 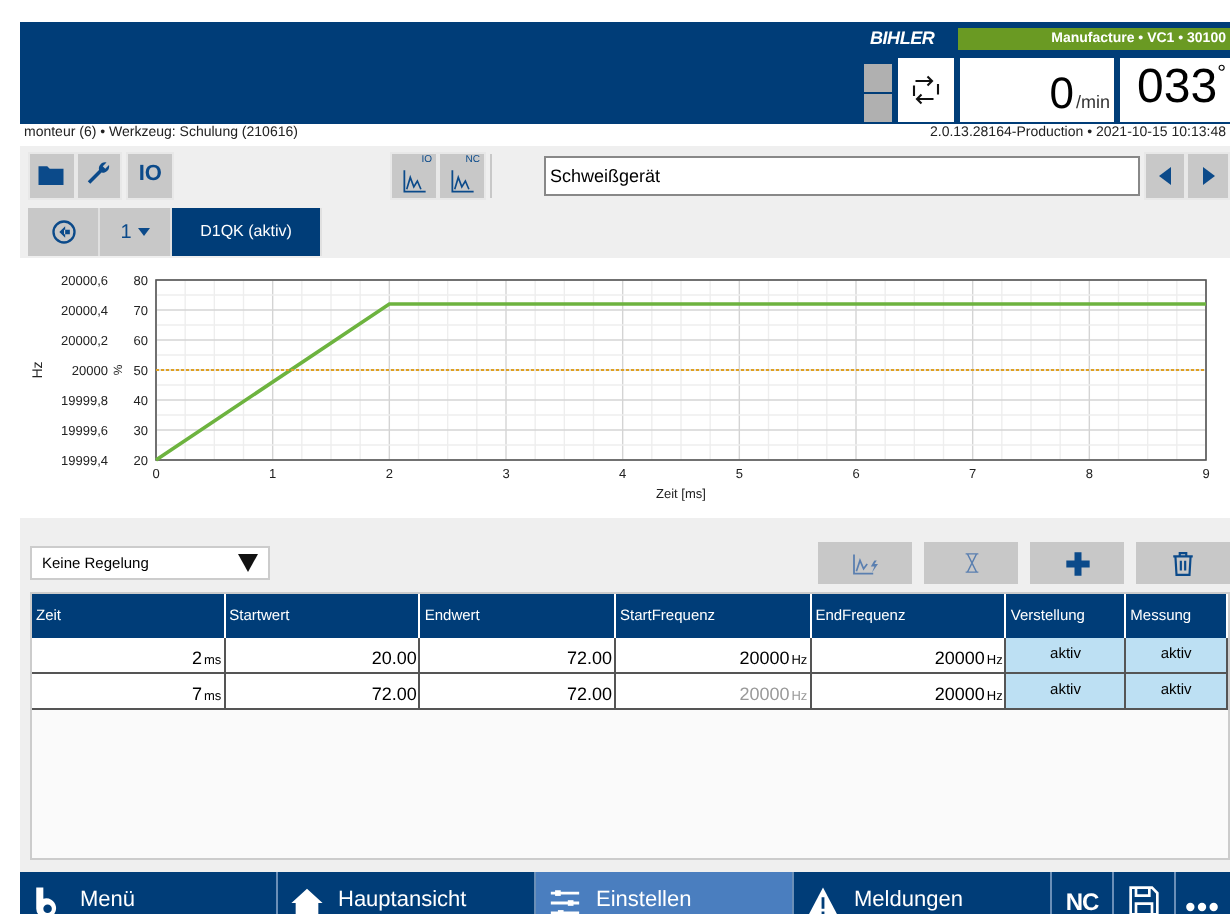 I want to click on wrench-icon, so click(x=99, y=175).